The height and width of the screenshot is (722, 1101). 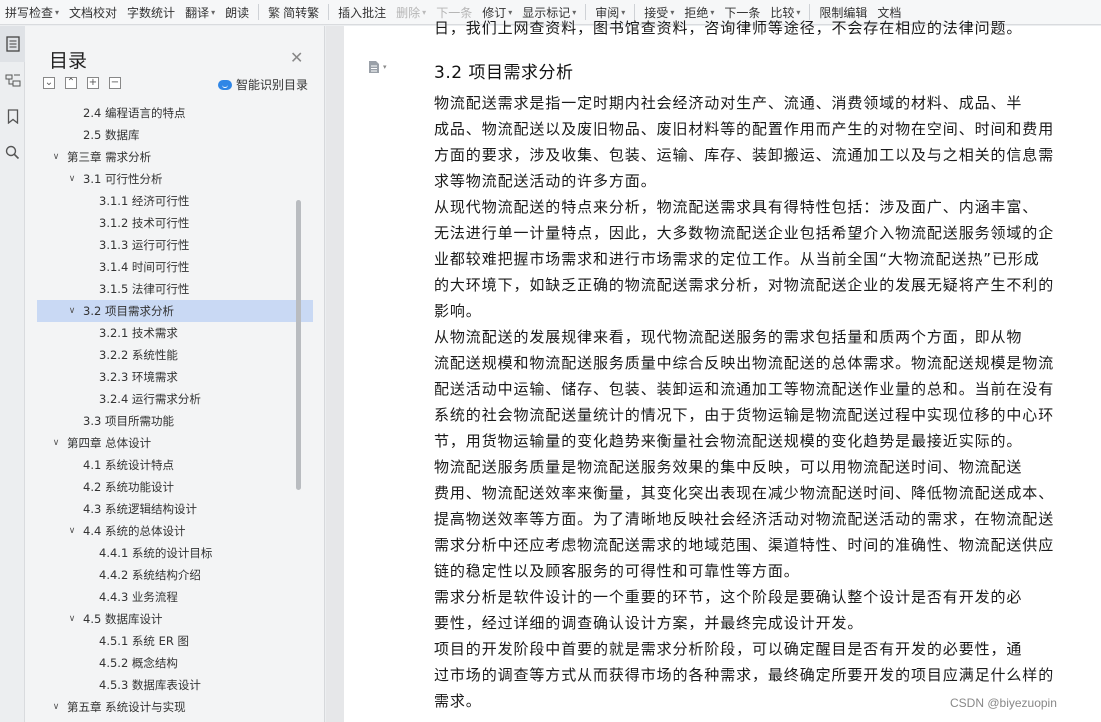 What do you see at coordinates (138, 355) in the screenshot?
I see `toc-item-label: 3.2.2 系统性能` at bounding box center [138, 355].